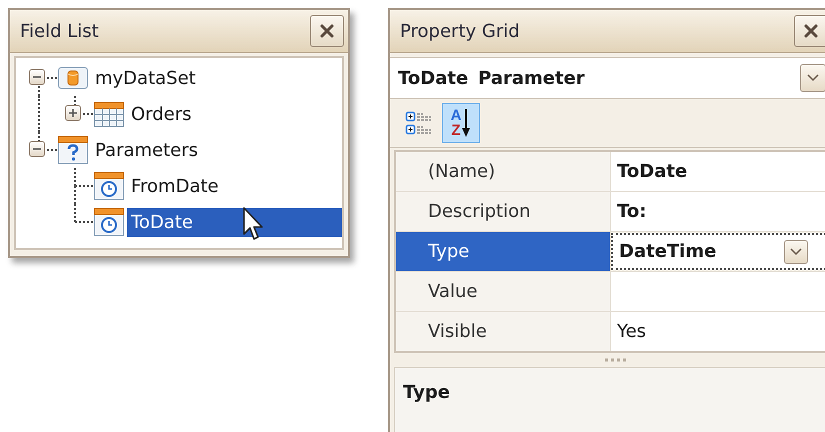  What do you see at coordinates (254, 224) in the screenshot?
I see `mouse-pointer-icon` at bounding box center [254, 224].